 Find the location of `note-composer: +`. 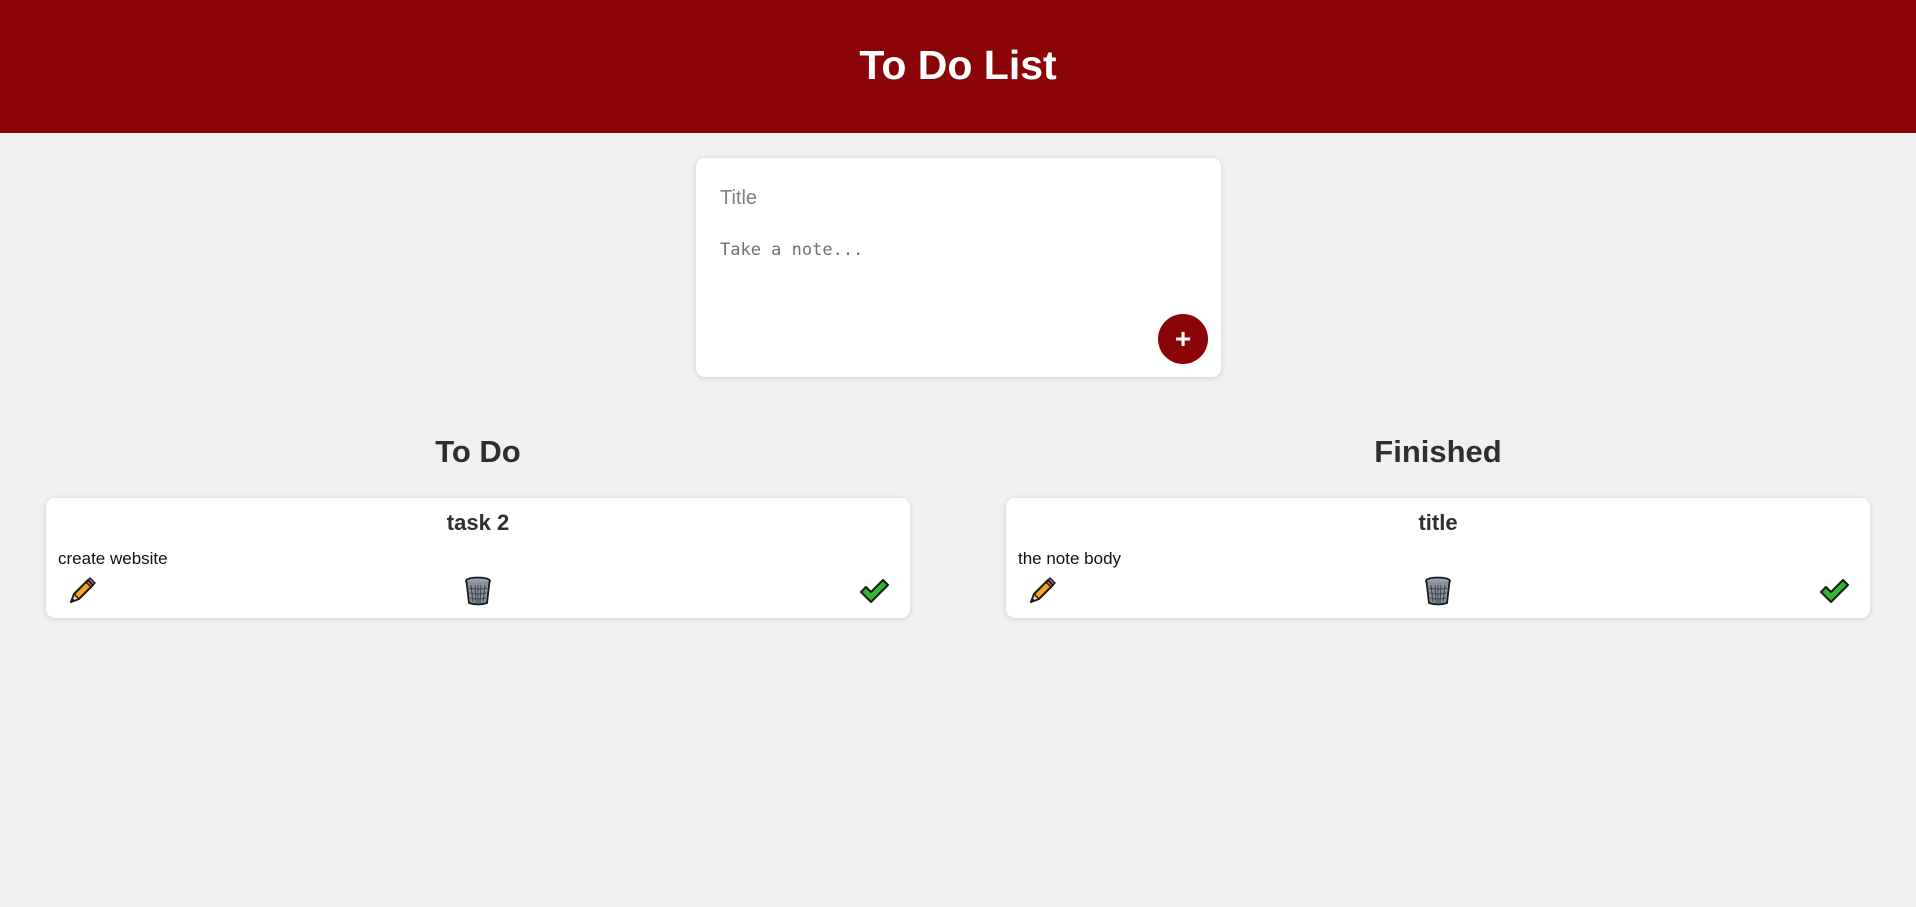

note-composer: + is located at coordinates (958, 267).